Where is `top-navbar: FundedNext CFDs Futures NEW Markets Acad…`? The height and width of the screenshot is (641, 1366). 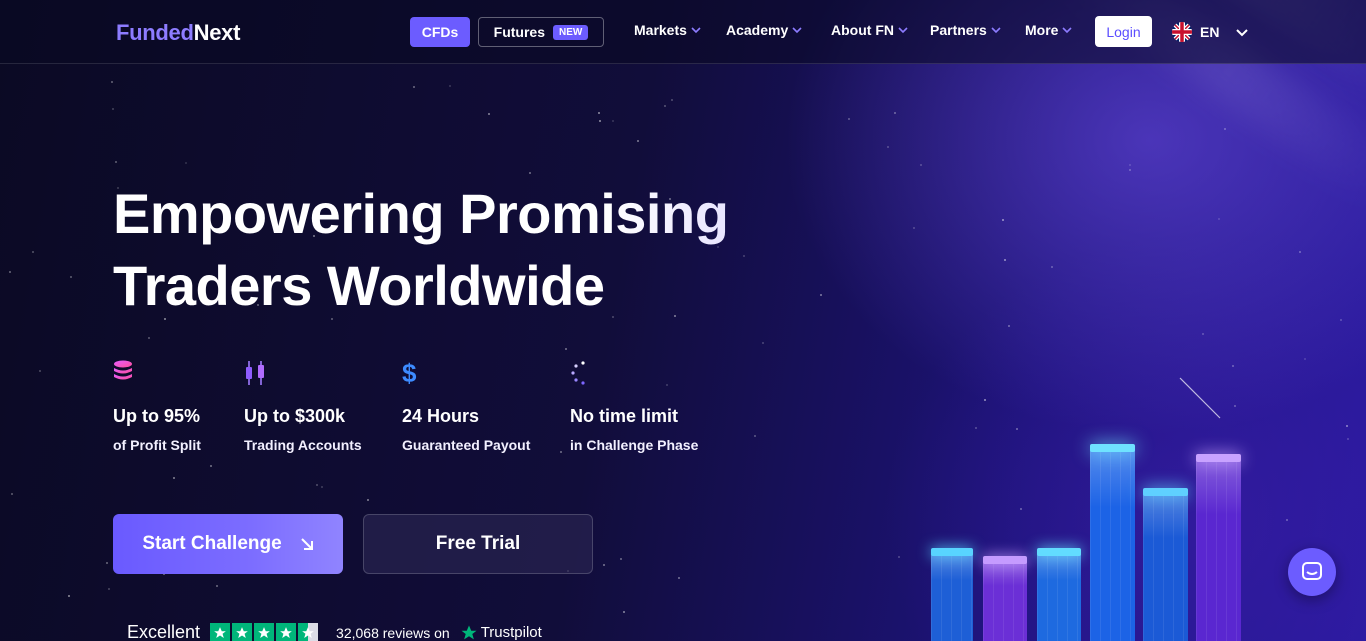
top-navbar: FundedNext CFDs Futures NEW Markets Acad… is located at coordinates (683, 32).